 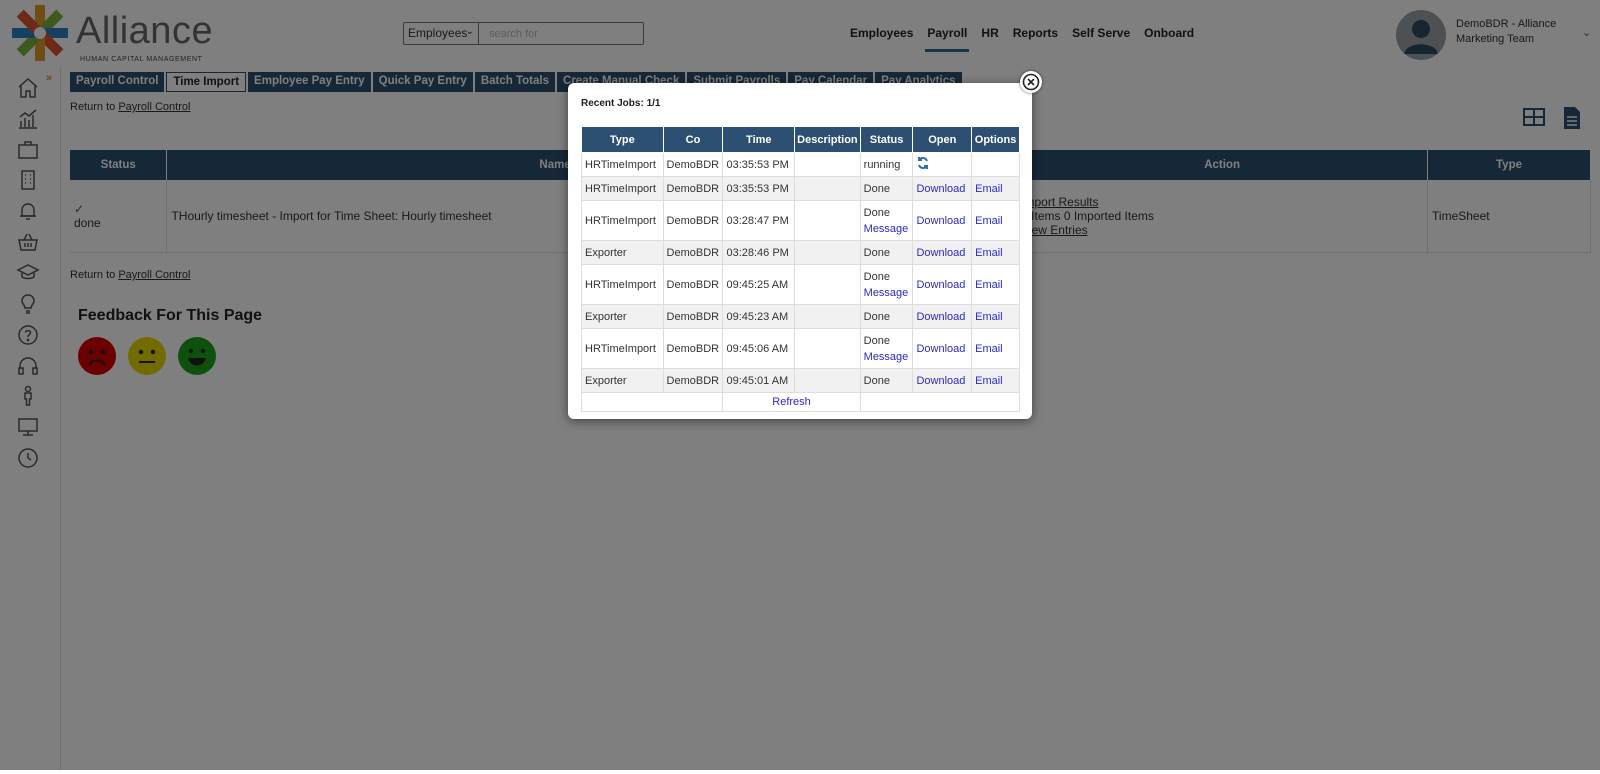 I want to click on col-status: Status, so click(x=886, y=139).